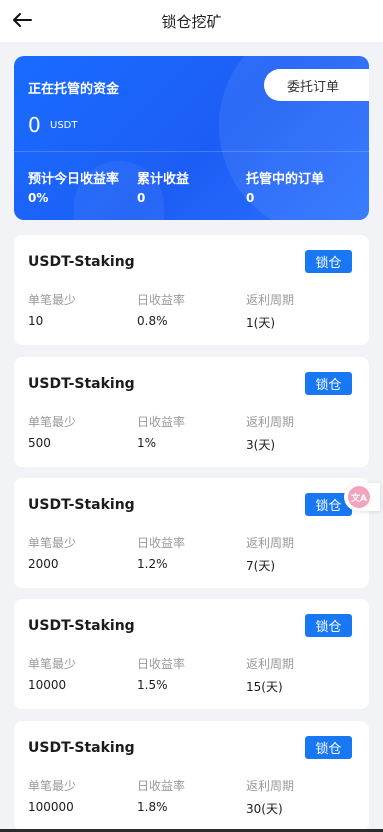 This screenshot has height=832, width=383. Describe the element at coordinates (147, 443) in the screenshot. I see `daily-yield-value: 1%` at that location.